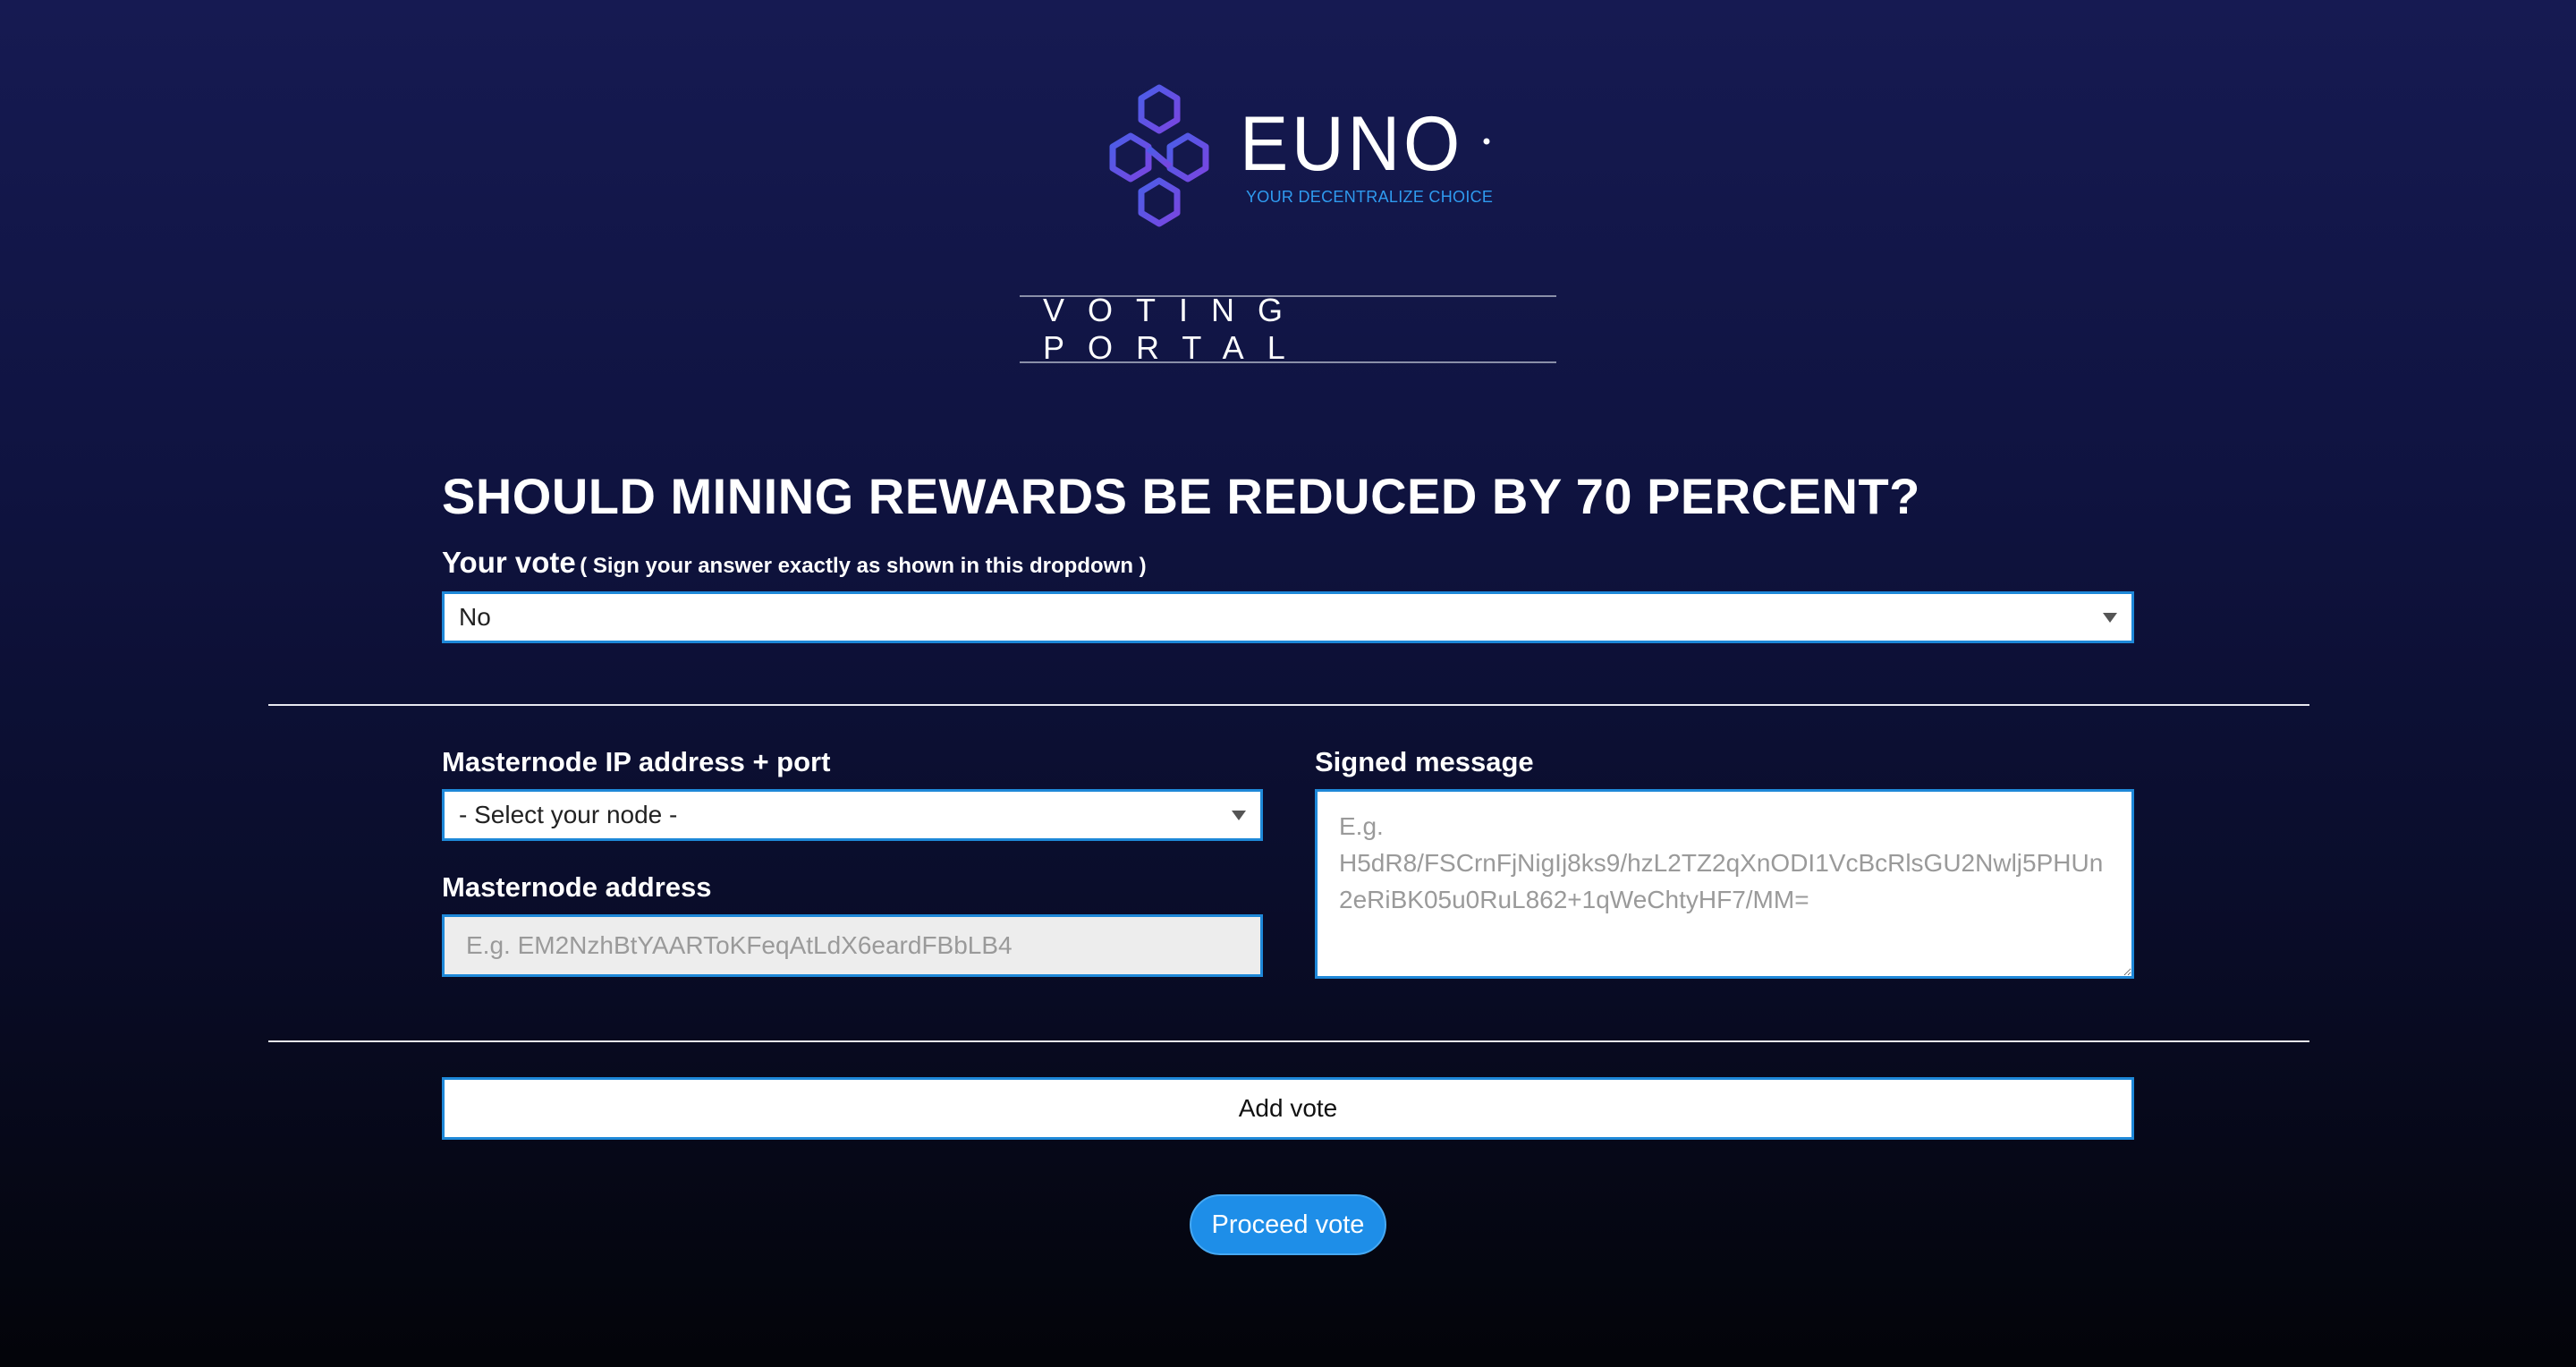 The width and height of the screenshot is (2576, 1367). I want to click on vote-label-text: Your vote, so click(509, 562).